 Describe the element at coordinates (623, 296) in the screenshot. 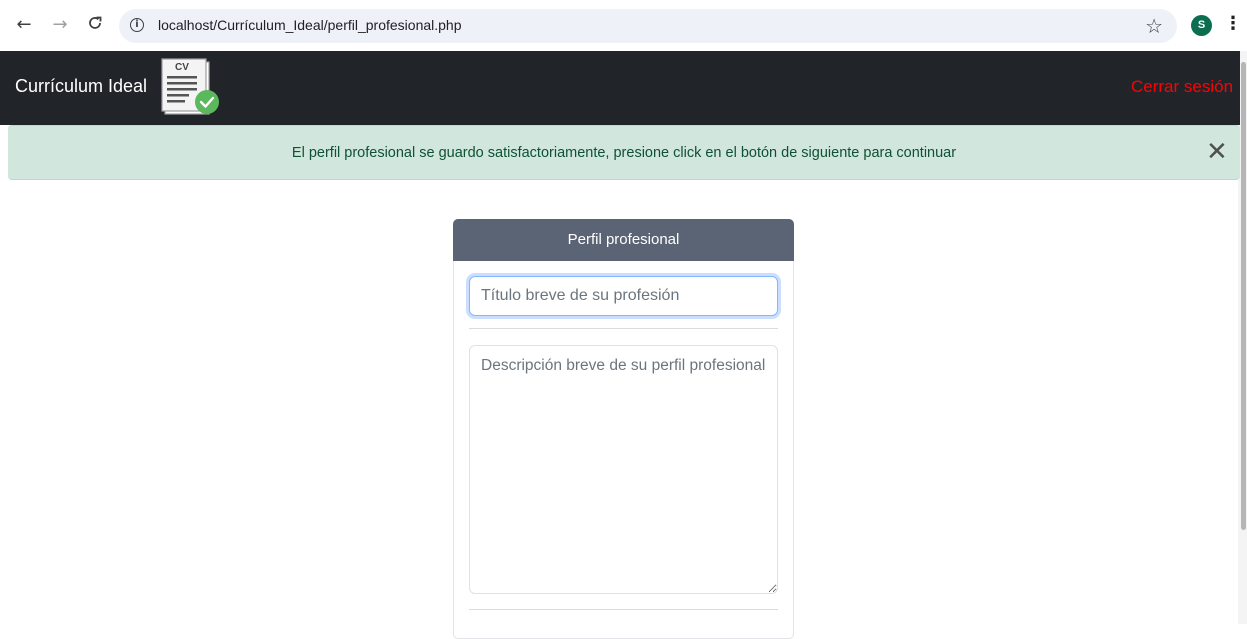

I see `profession-title-input` at that location.